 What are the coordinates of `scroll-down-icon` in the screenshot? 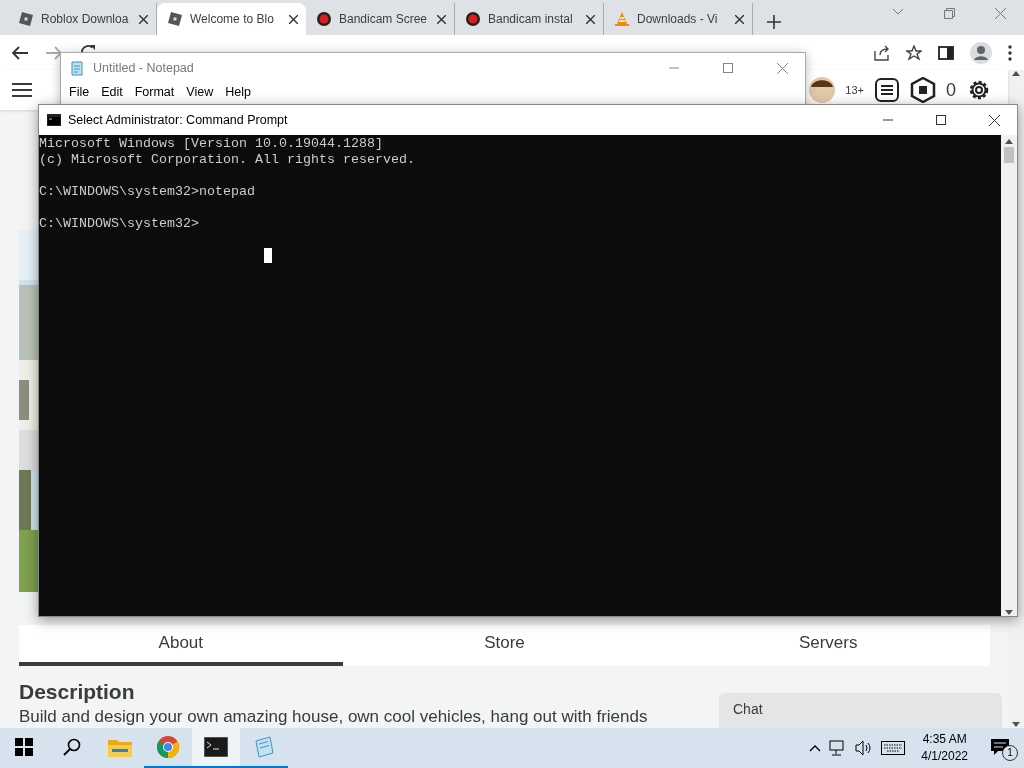 It's located at (1009, 613).